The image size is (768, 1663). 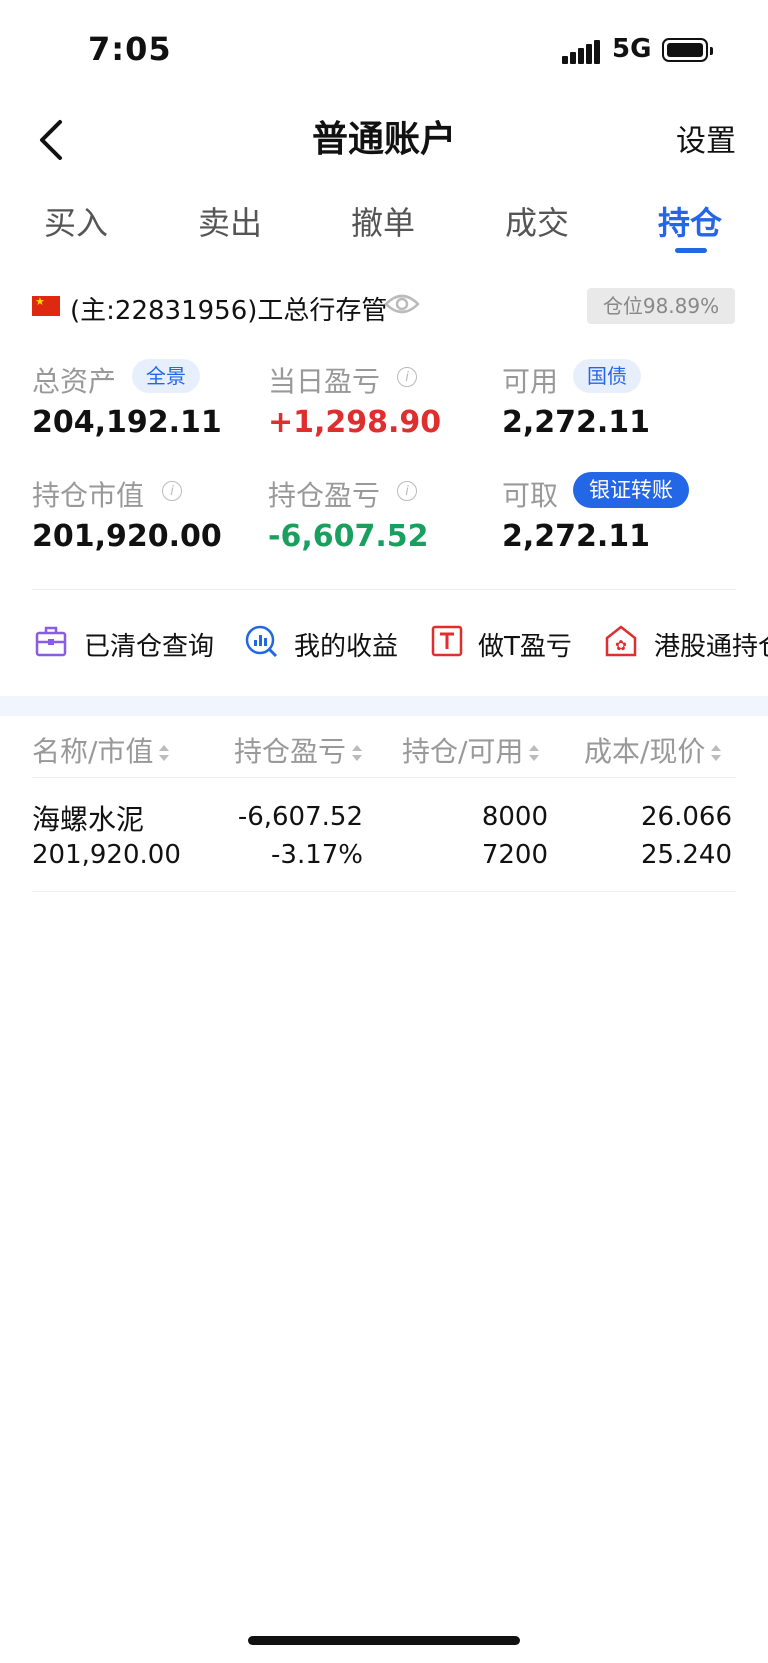 What do you see at coordinates (631, 490) in the screenshot?
I see `bank-transfer-button: 银证转账` at bounding box center [631, 490].